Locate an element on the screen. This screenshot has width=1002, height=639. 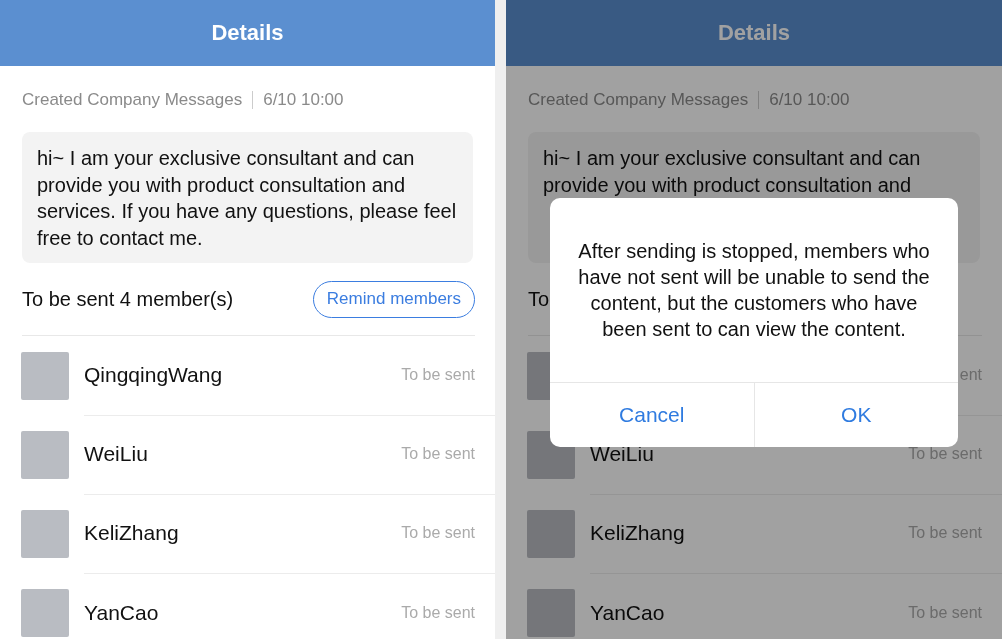
message-text: hi~ I am your exclusive consultant and can provide you with product consultation and services. If you have any questions, please feel free to contact me. is located at coordinates (247, 198).